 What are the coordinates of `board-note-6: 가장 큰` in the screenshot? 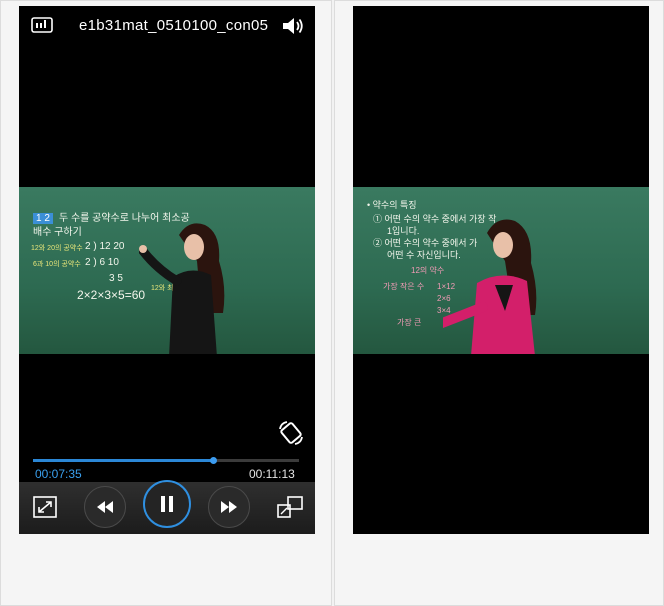 It's located at (409, 322).